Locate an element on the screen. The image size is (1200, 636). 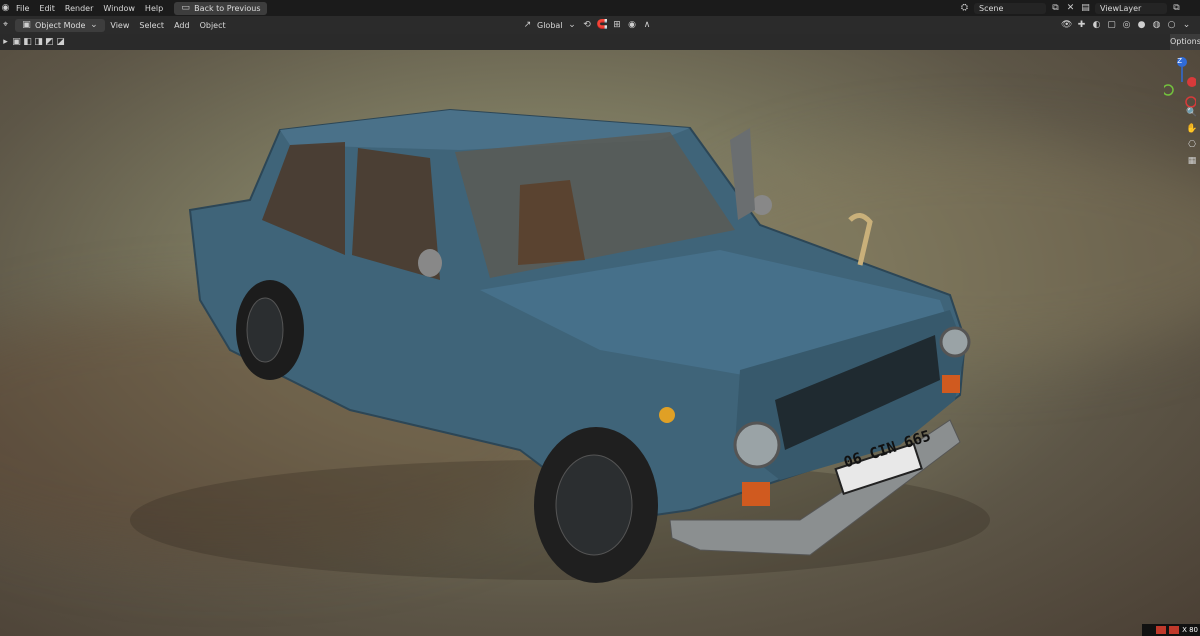
new-viewlayer-icon: ⧉ is located at coordinates (1176, 8).